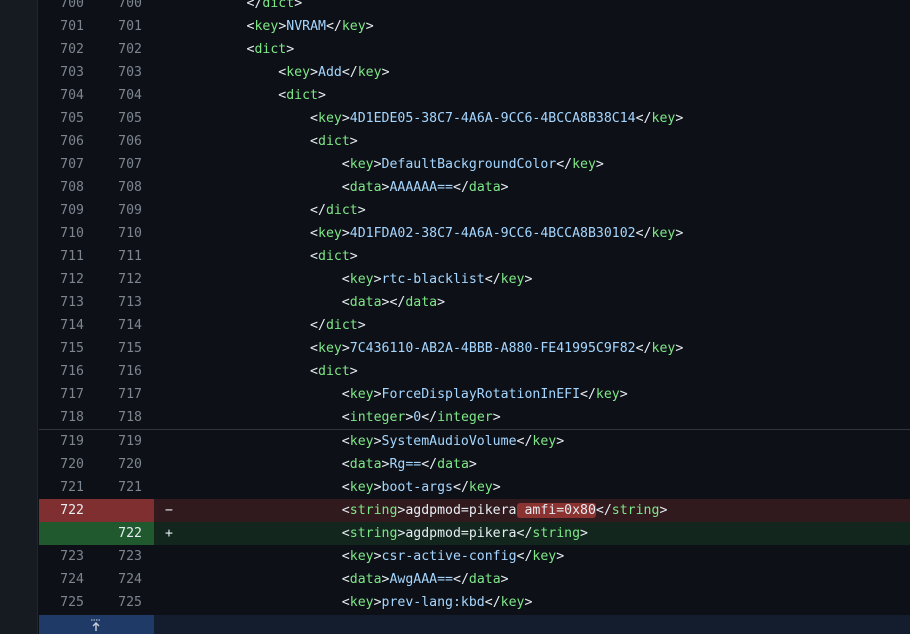  I want to click on old-line-number: 707, so click(67, 164).